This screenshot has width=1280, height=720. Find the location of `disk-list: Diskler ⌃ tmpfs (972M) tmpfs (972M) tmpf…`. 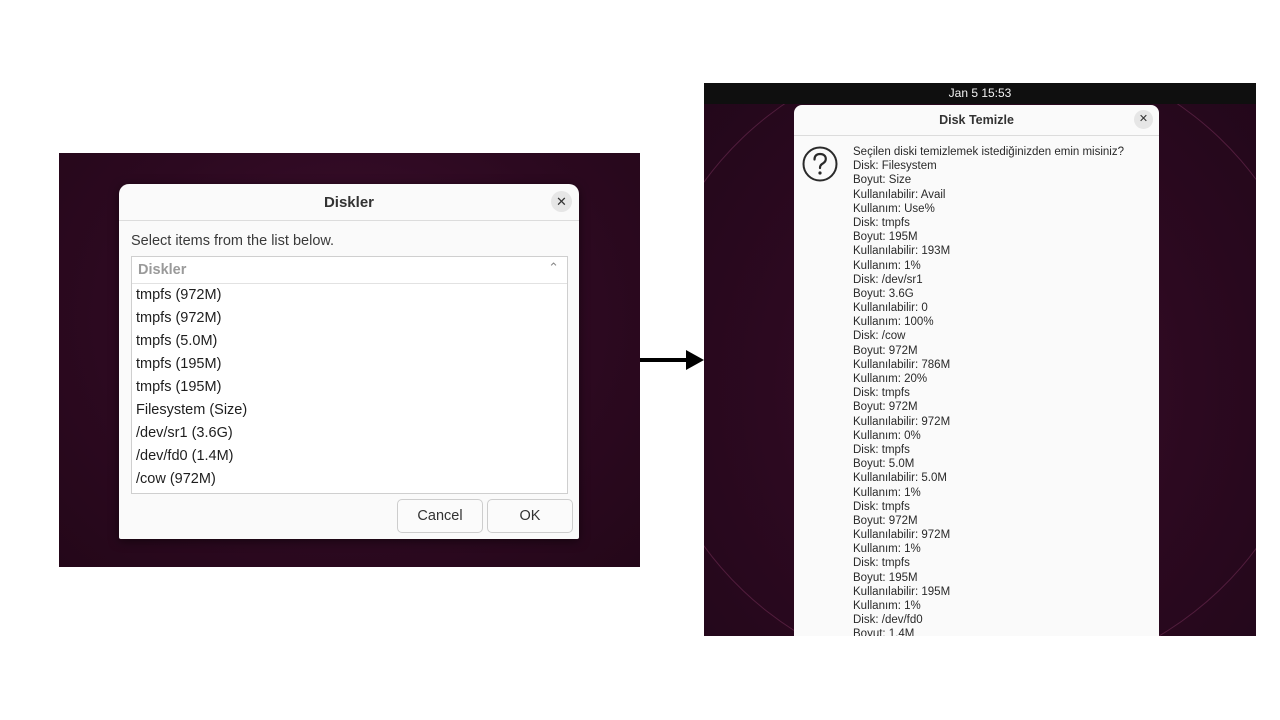

disk-list: Diskler ⌃ tmpfs (972M) tmpfs (972M) tmpf… is located at coordinates (349, 375).